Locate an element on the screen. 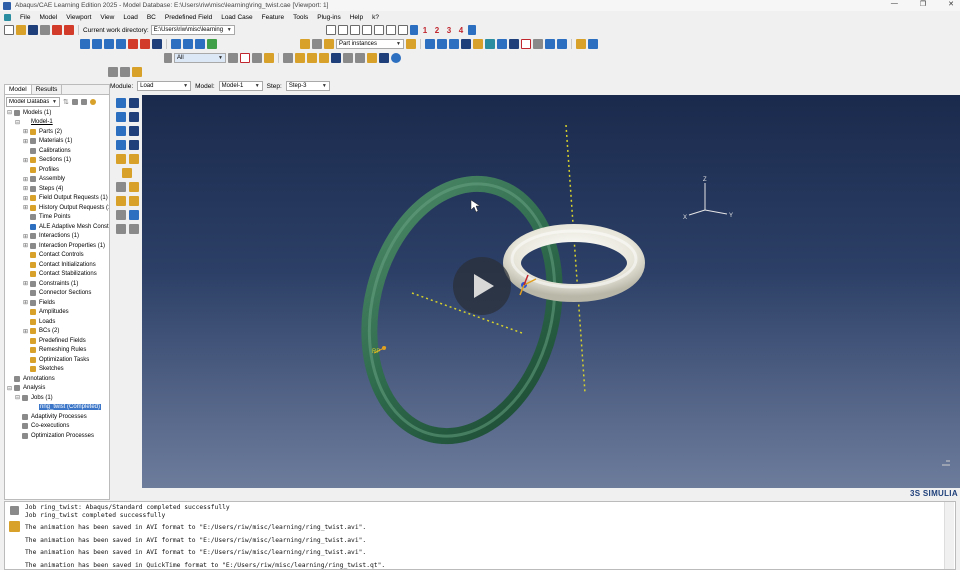 The width and height of the screenshot is (960, 570). sort-icon: ⇅ is located at coordinates (66, 102).